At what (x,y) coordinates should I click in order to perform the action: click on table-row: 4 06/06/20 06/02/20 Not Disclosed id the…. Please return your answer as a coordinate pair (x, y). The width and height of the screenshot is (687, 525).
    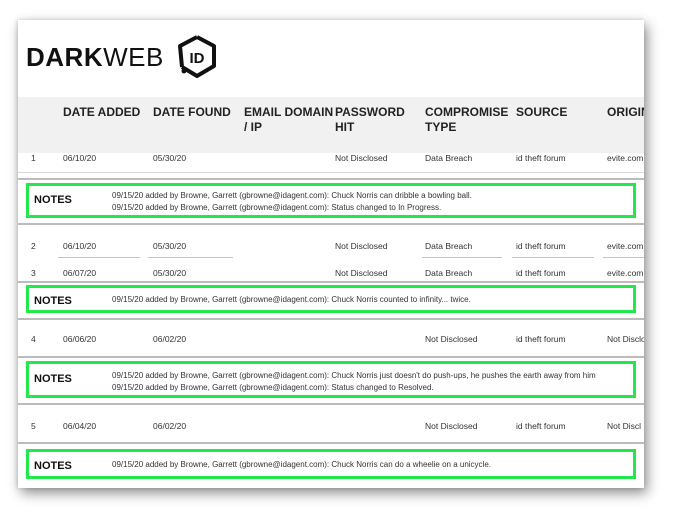
    Looking at the image, I should click on (331, 340).